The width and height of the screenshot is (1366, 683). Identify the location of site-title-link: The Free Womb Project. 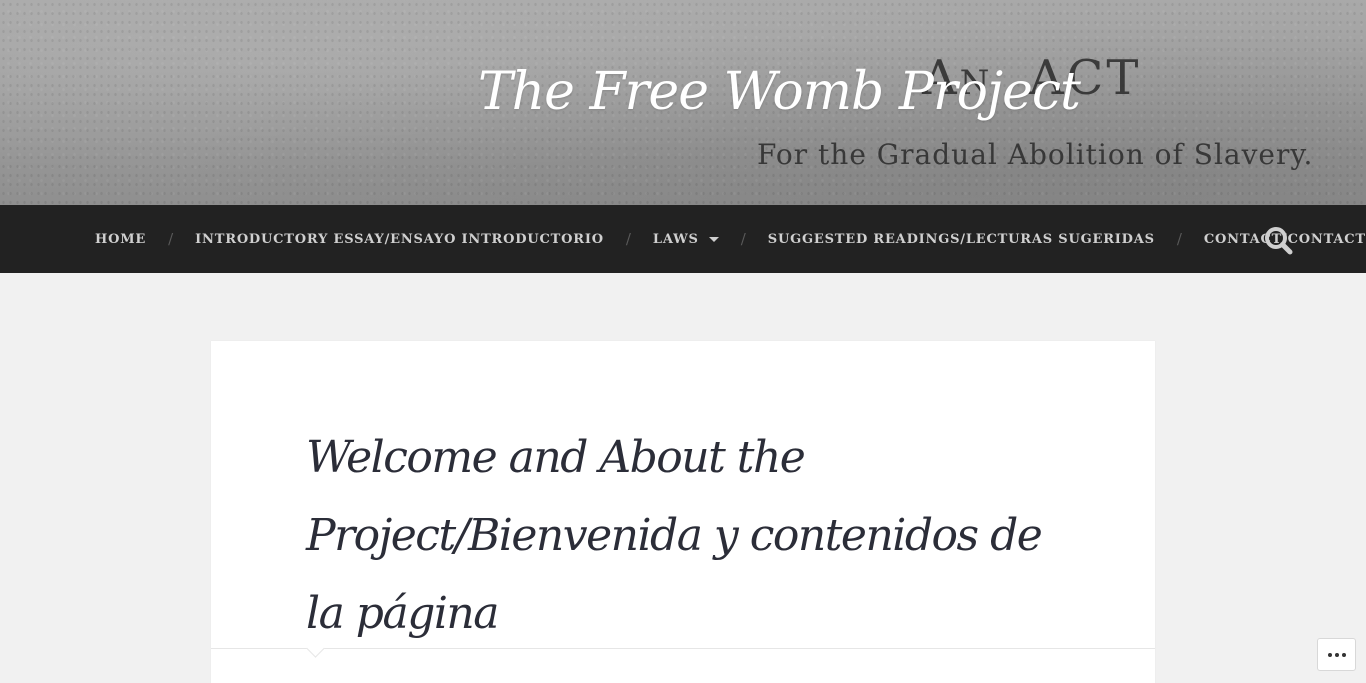
(779, 92).